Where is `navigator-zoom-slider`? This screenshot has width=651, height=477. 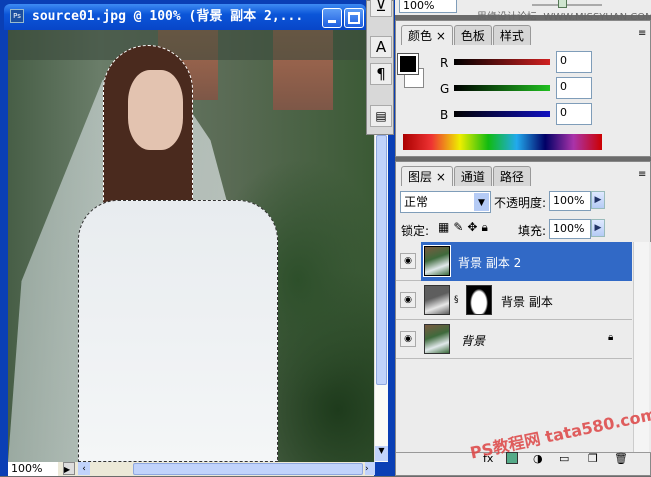
navigator-zoom-slider is located at coordinates (567, 5).